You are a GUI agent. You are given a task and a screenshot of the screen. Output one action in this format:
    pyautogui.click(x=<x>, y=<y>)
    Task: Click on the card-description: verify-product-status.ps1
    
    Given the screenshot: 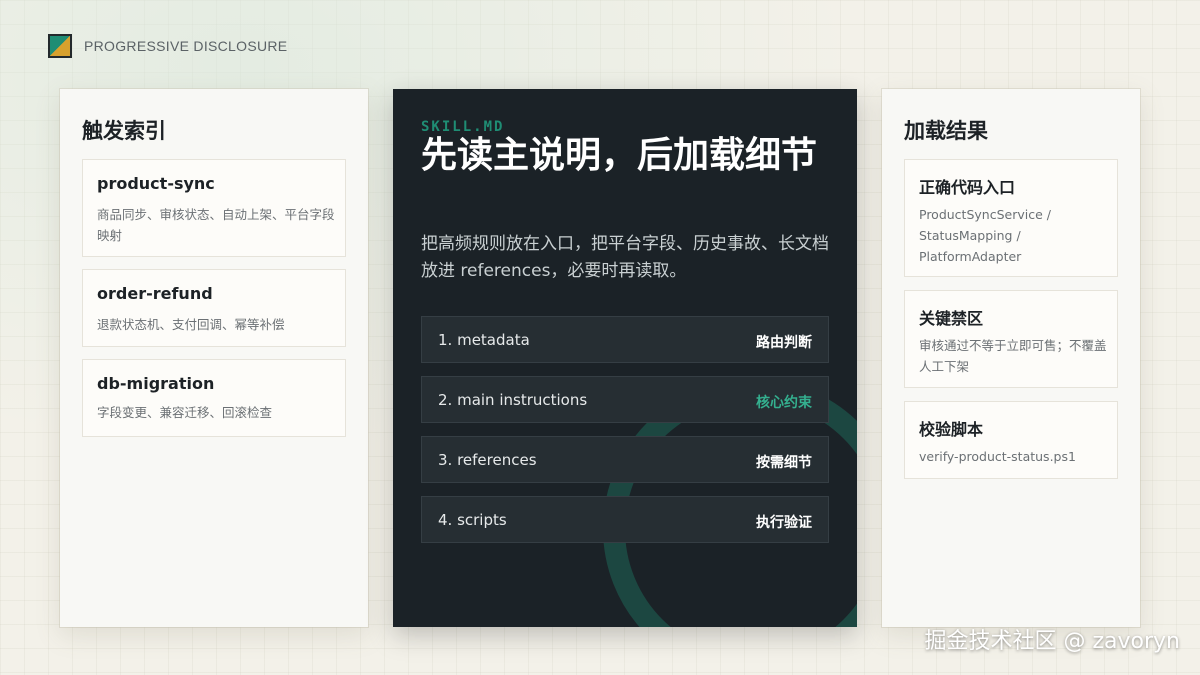 What is the action you would take?
    pyautogui.click(x=997, y=456)
    